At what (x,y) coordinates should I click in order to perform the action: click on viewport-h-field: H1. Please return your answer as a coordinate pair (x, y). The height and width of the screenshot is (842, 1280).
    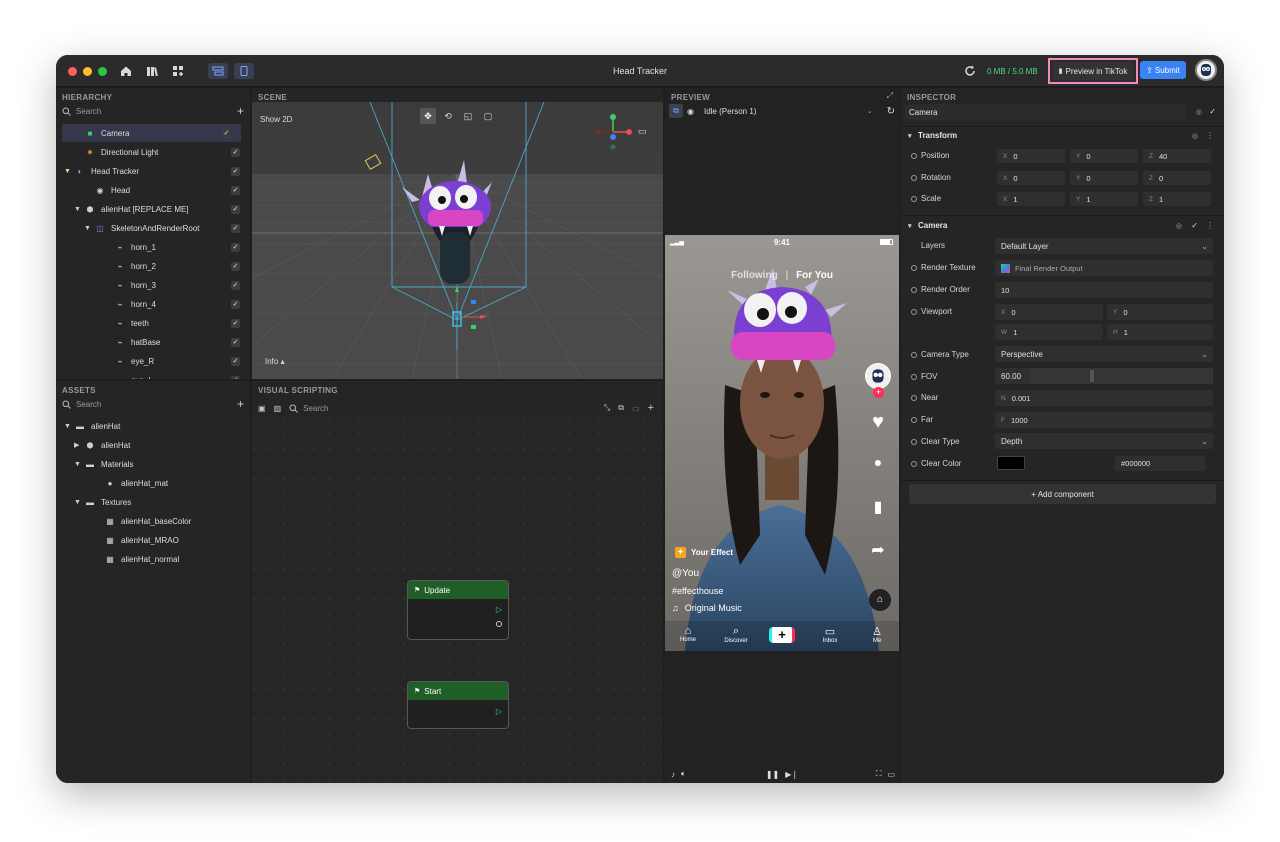
    Looking at the image, I should click on (1160, 332).